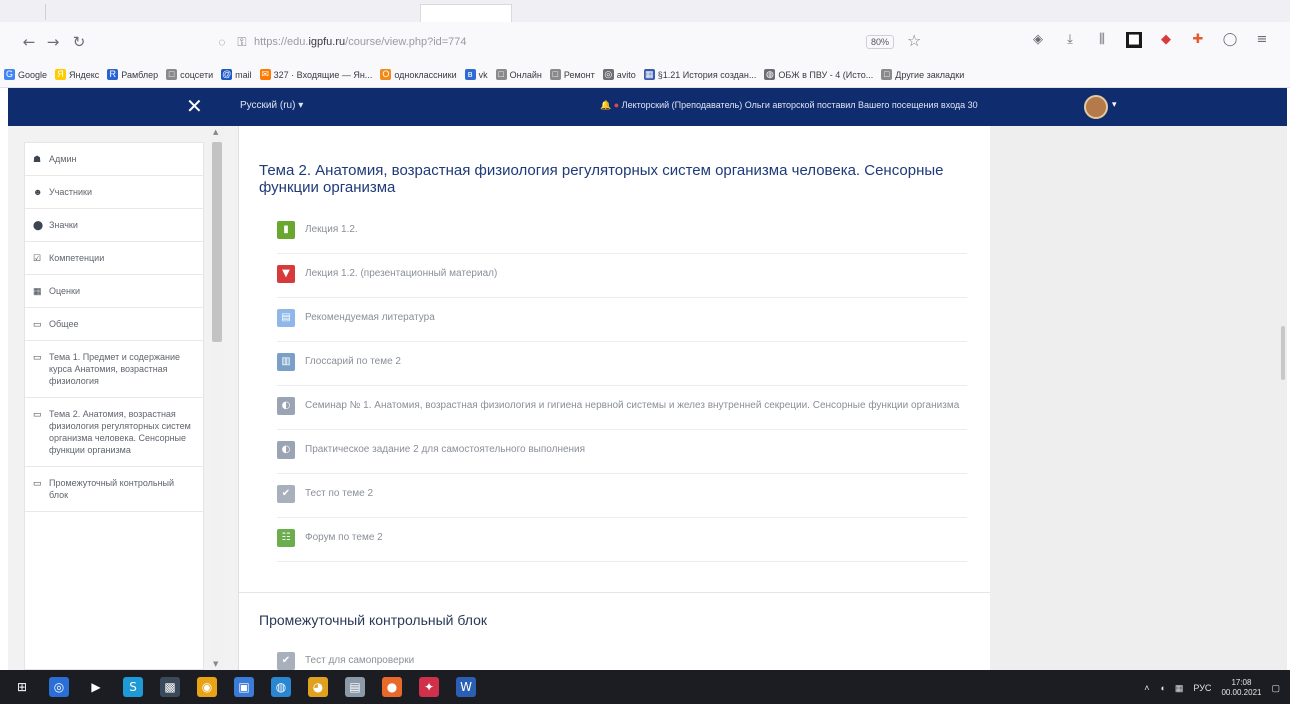 The width and height of the screenshot is (1290, 704). I want to click on bookmark-item: @ mail, so click(236, 74).